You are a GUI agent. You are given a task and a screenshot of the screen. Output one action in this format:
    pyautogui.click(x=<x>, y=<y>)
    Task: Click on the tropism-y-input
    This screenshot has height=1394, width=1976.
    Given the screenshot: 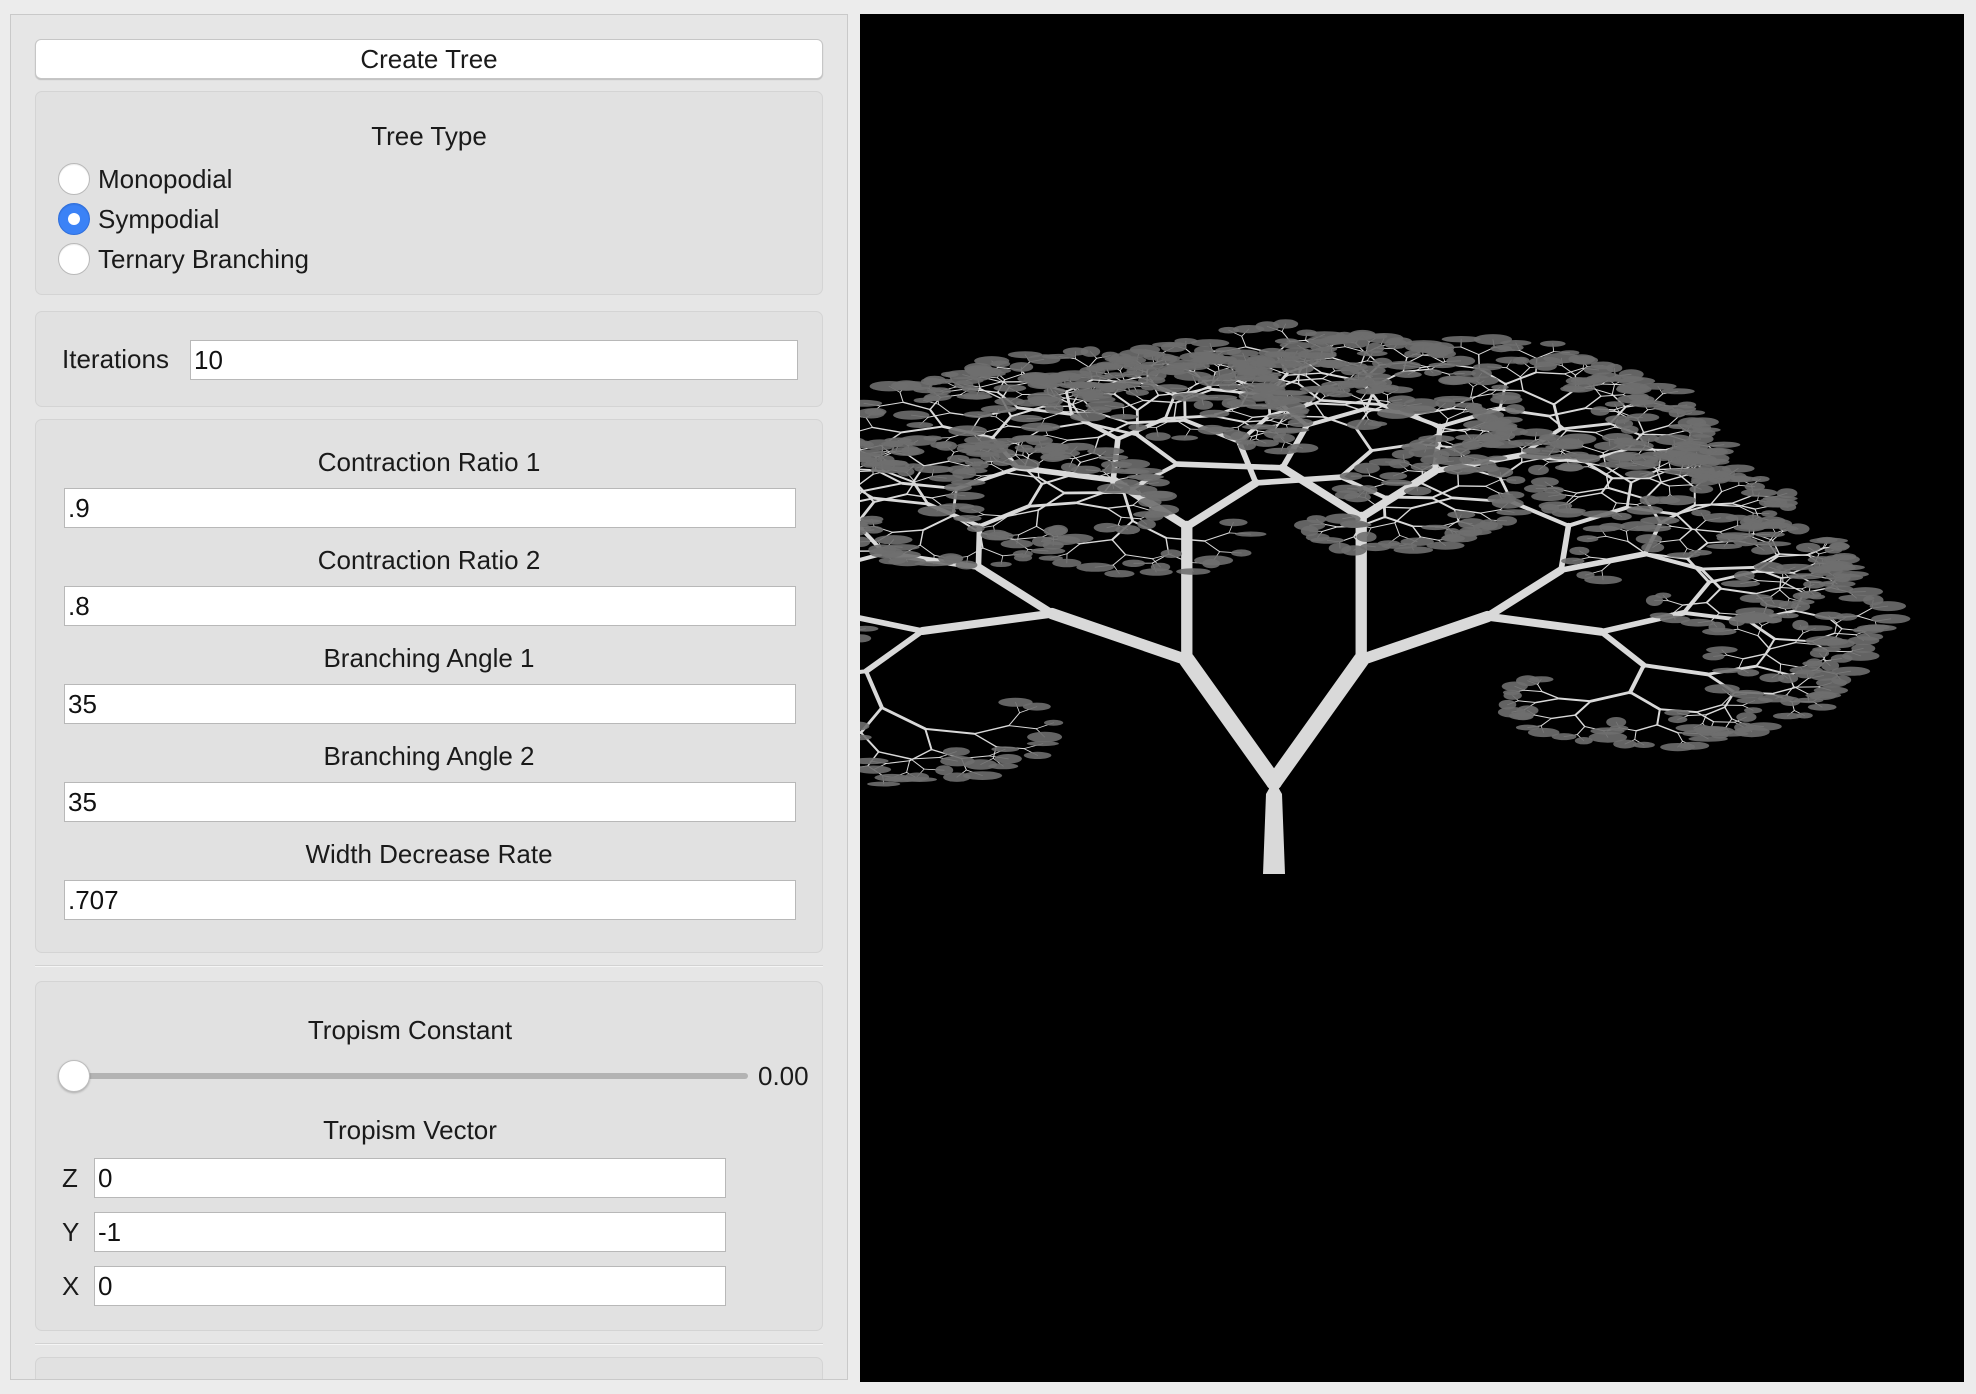 What is the action you would take?
    pyautogui.click(x=410, y=1232)
    